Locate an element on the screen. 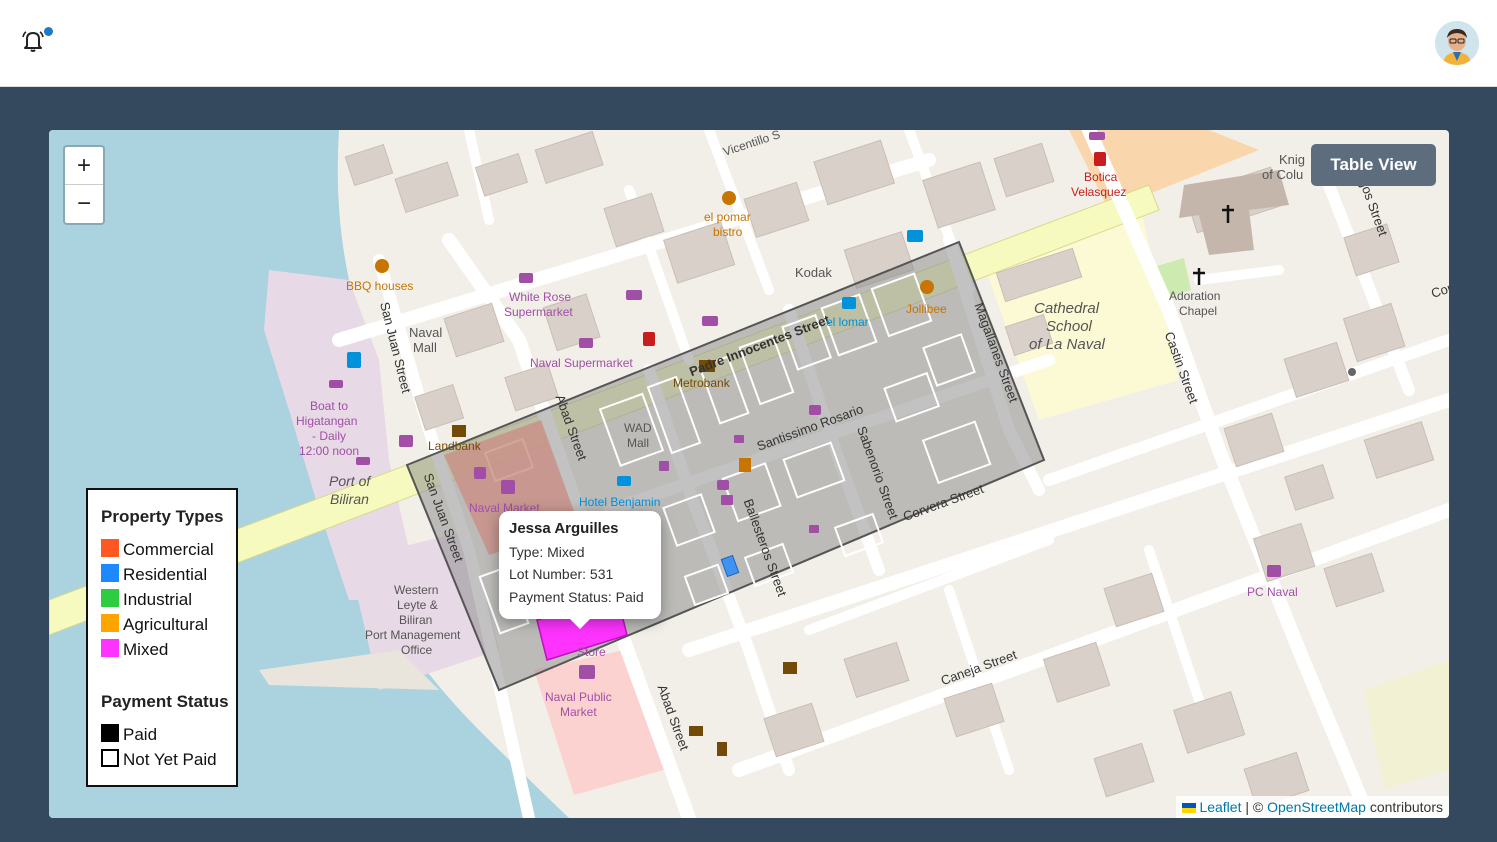 This screenshot has height=842, width=1497. poi-label: bistro is located at coordinates (728, 232).